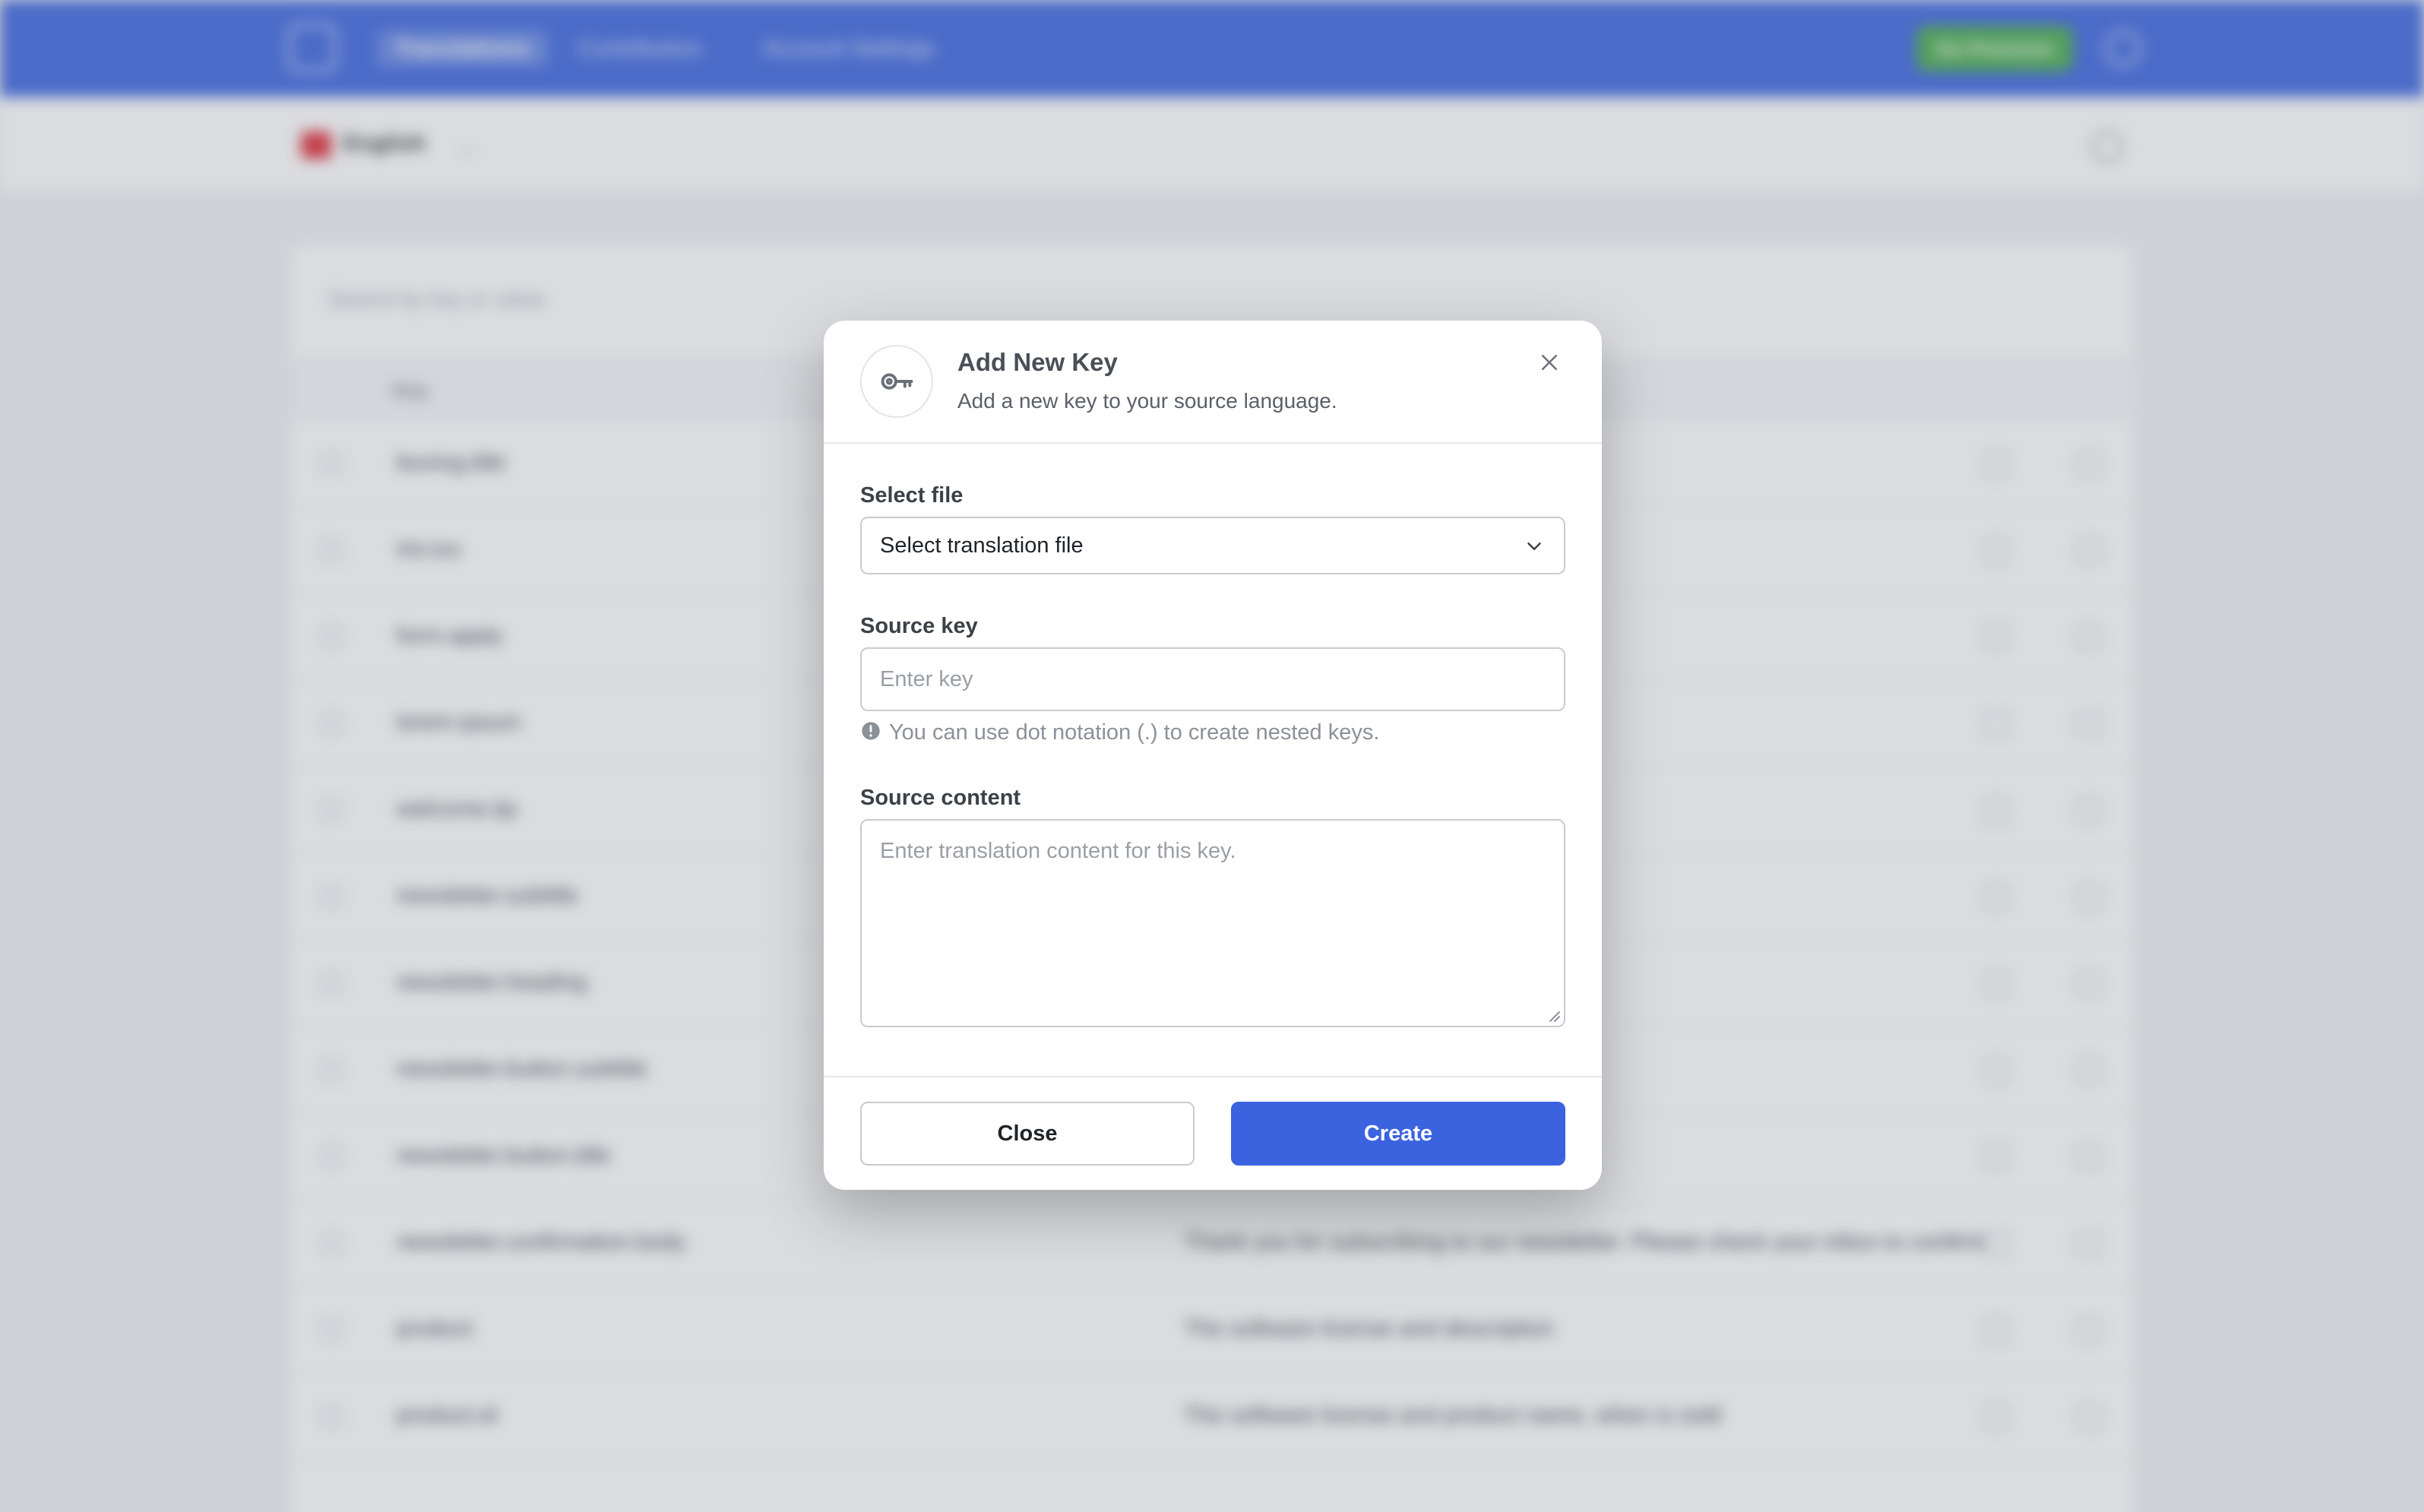 This screenshot has width=2424, height=1512. What do you see at coordinates (1027, 1134) in the screenshot?
I see `close-button: Close` at bounding box center [1027, 1134].